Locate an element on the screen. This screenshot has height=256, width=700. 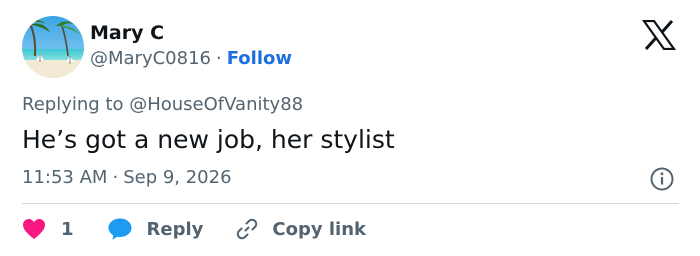
follow-button: Follow is located at coordinates (259, 58).